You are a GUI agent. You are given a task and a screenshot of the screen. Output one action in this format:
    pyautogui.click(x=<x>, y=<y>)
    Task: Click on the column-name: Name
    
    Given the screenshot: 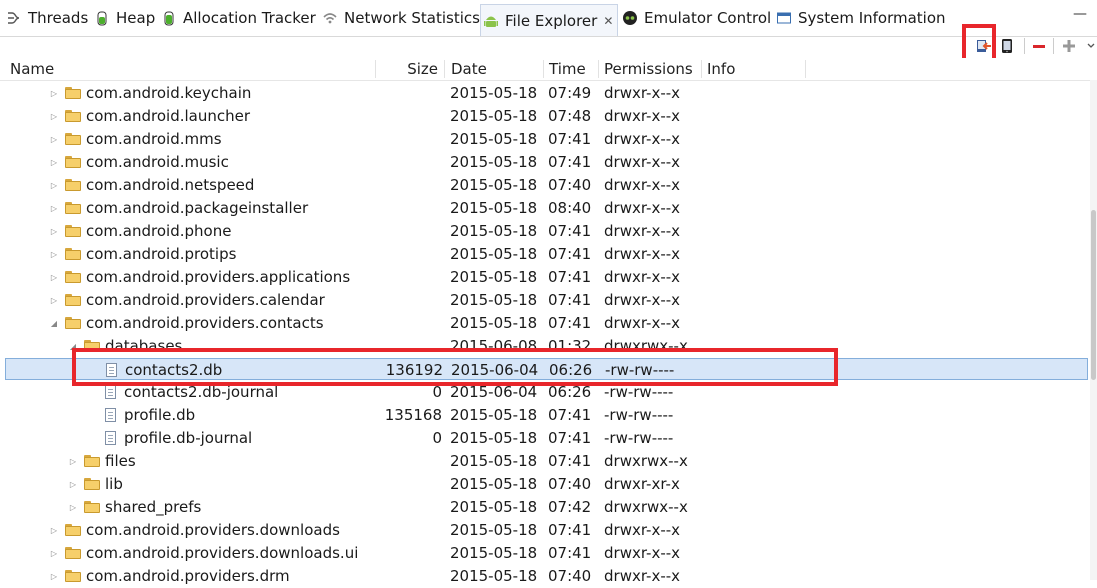 What is the action you would take?
    pyautogui.click(x=32, y=69)
    